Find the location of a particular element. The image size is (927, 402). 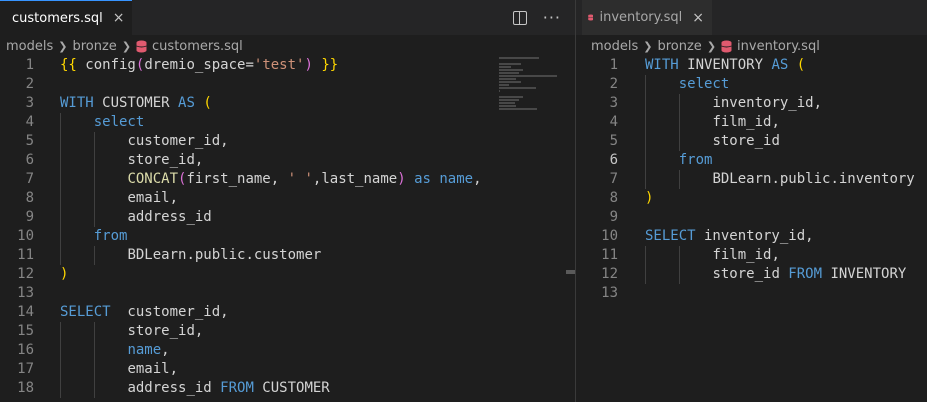

code-line: 5 store_id is located at coordinates (751, 141).